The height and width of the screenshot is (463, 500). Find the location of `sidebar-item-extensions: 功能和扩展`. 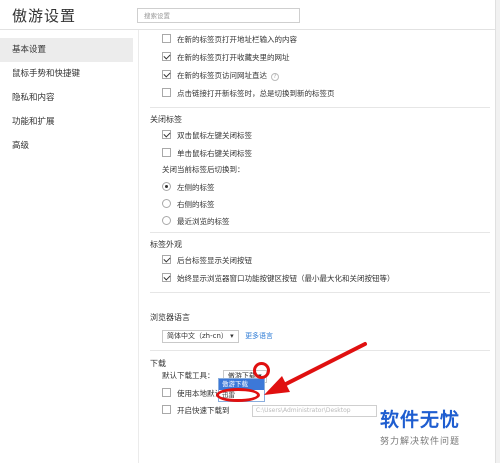

sidebar-item-extensions: 功能和扩展 is located at coordinates (66, 122).